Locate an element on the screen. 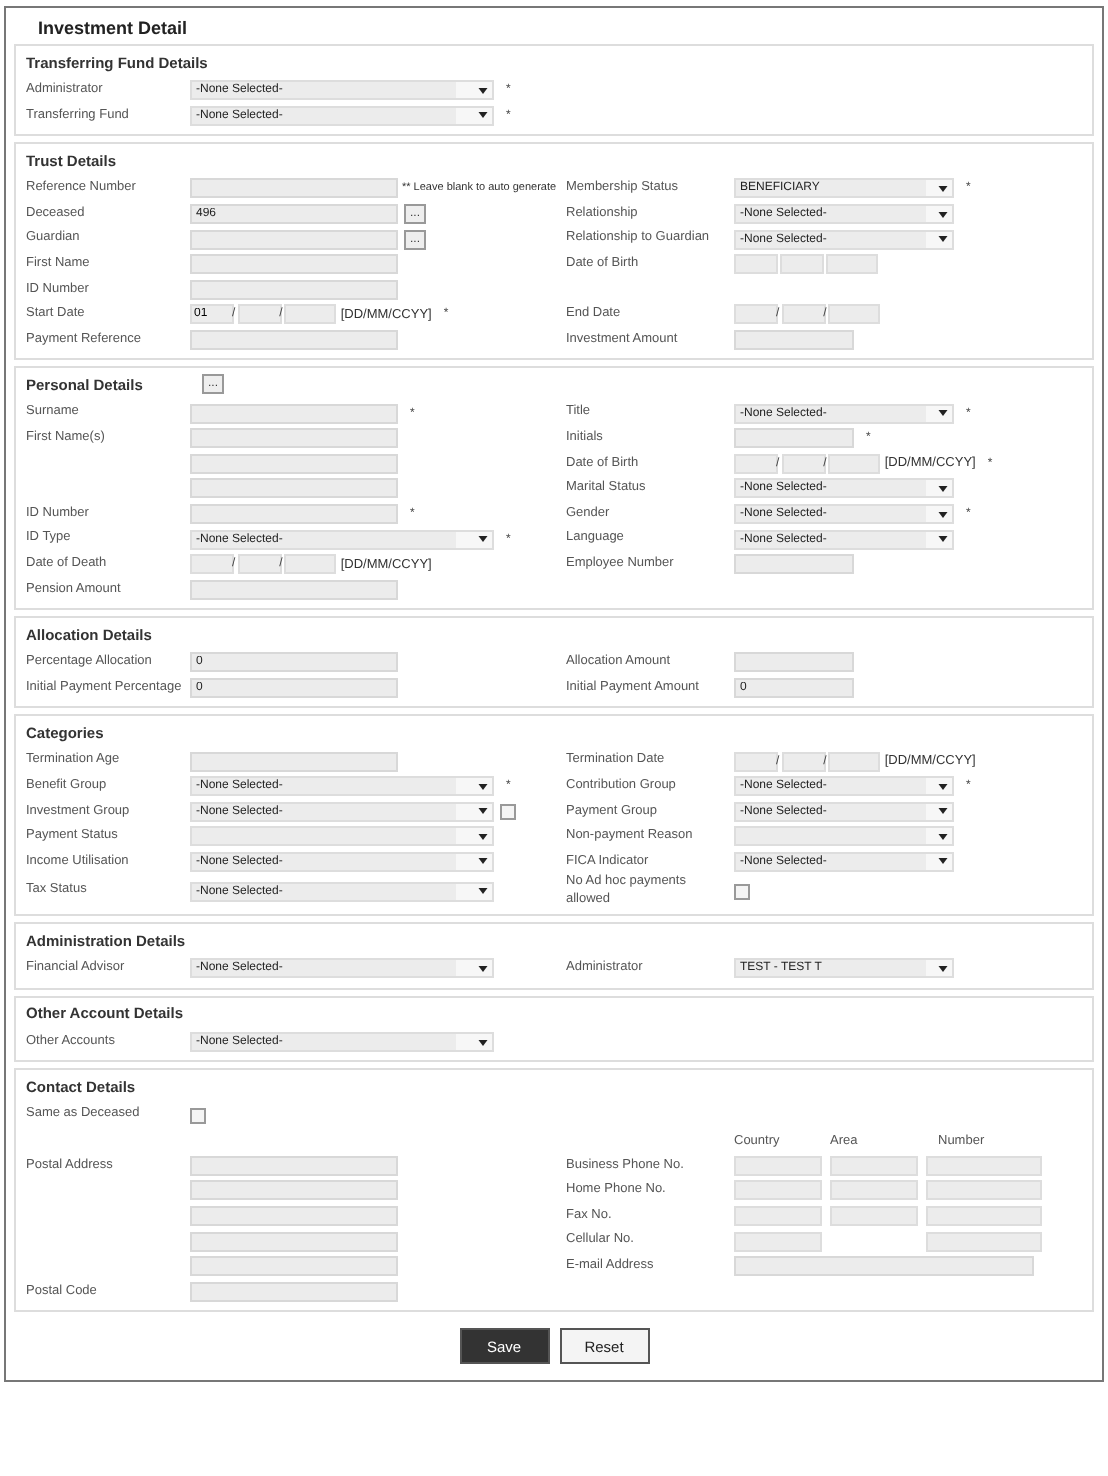 This screenshot has width=1108, height=1476. page-title: Investment Detail is located at coordinates (113, 29).